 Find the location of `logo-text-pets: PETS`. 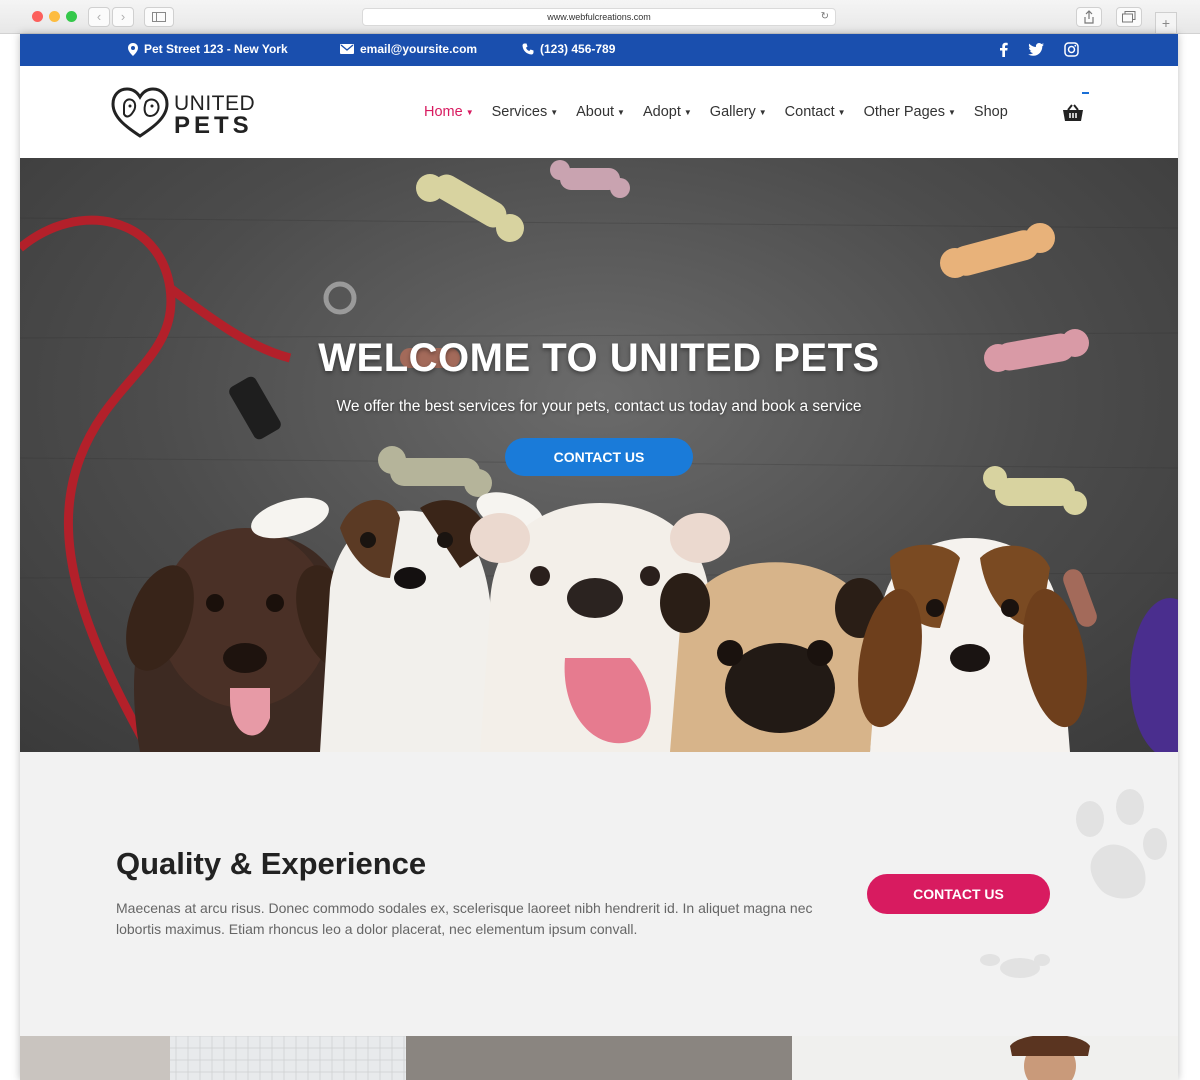

logo-text-pets: PETS is located at coordinates (213, 125).